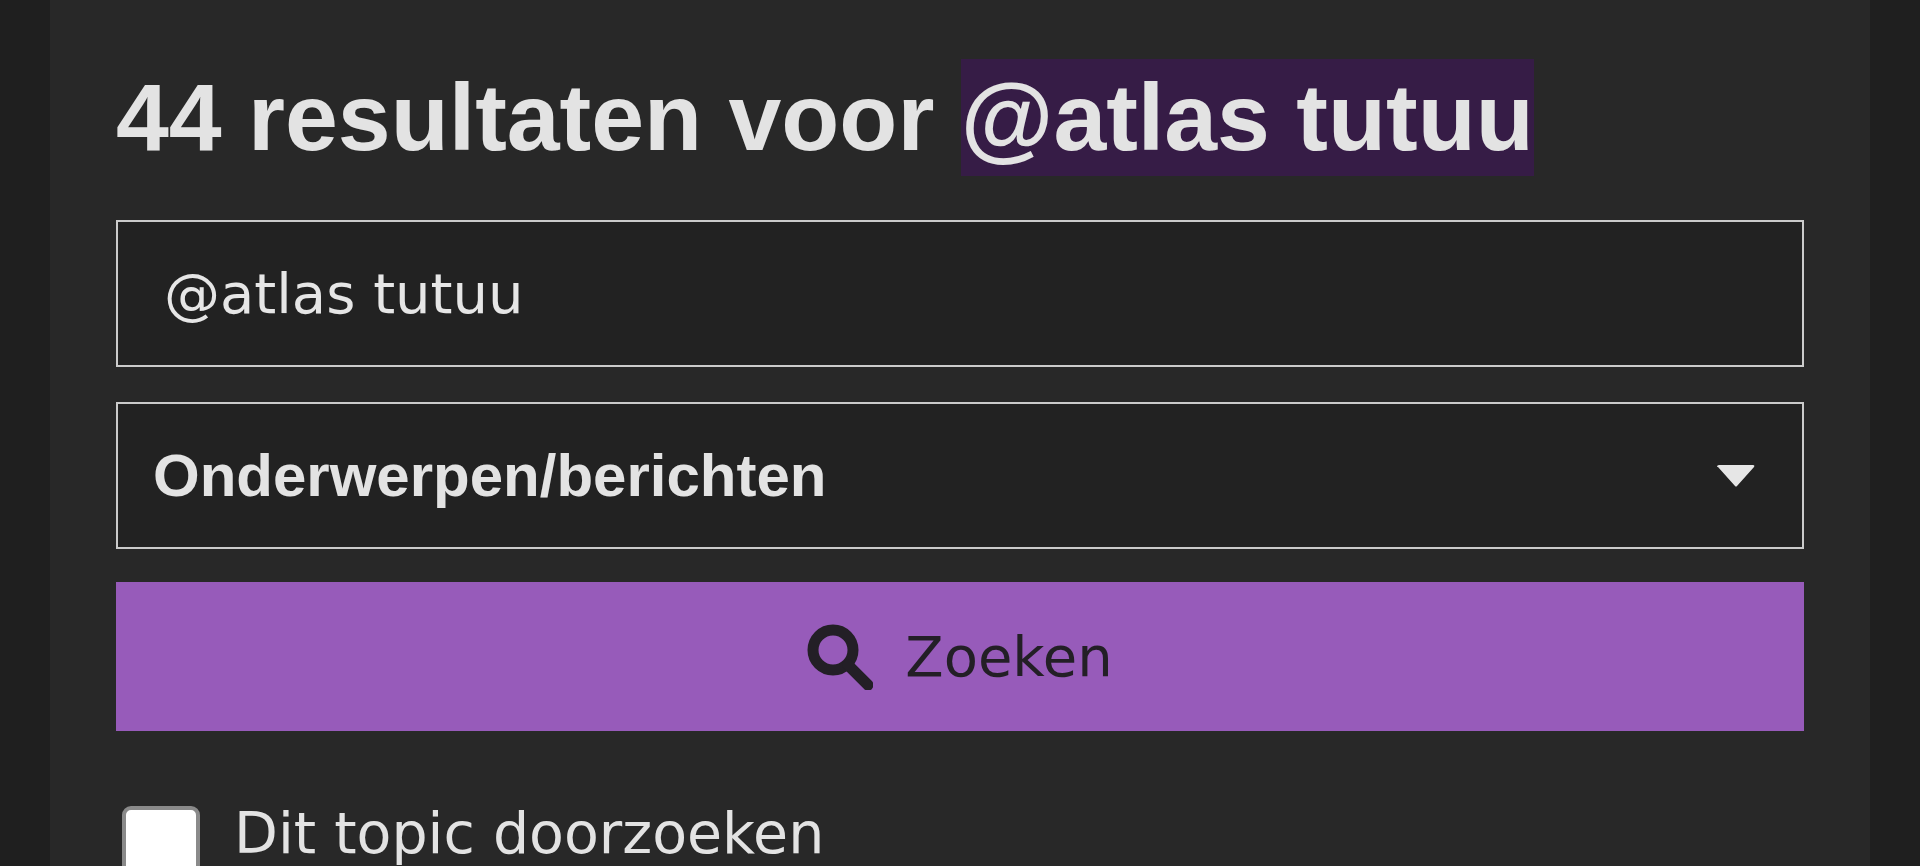 The image size is (1920, 866). I want to click on checkbox-label: Dit topic doorzoeken, so click(529, 833).